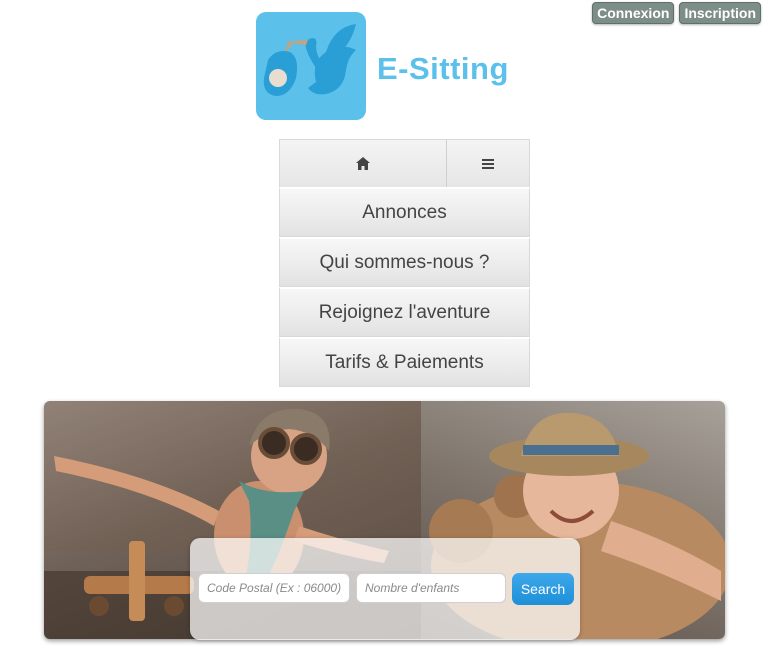  What do you see at coordinates (274, 588) in the screenshot?
I see `postal-code-input` at bounding box center [274, 588].